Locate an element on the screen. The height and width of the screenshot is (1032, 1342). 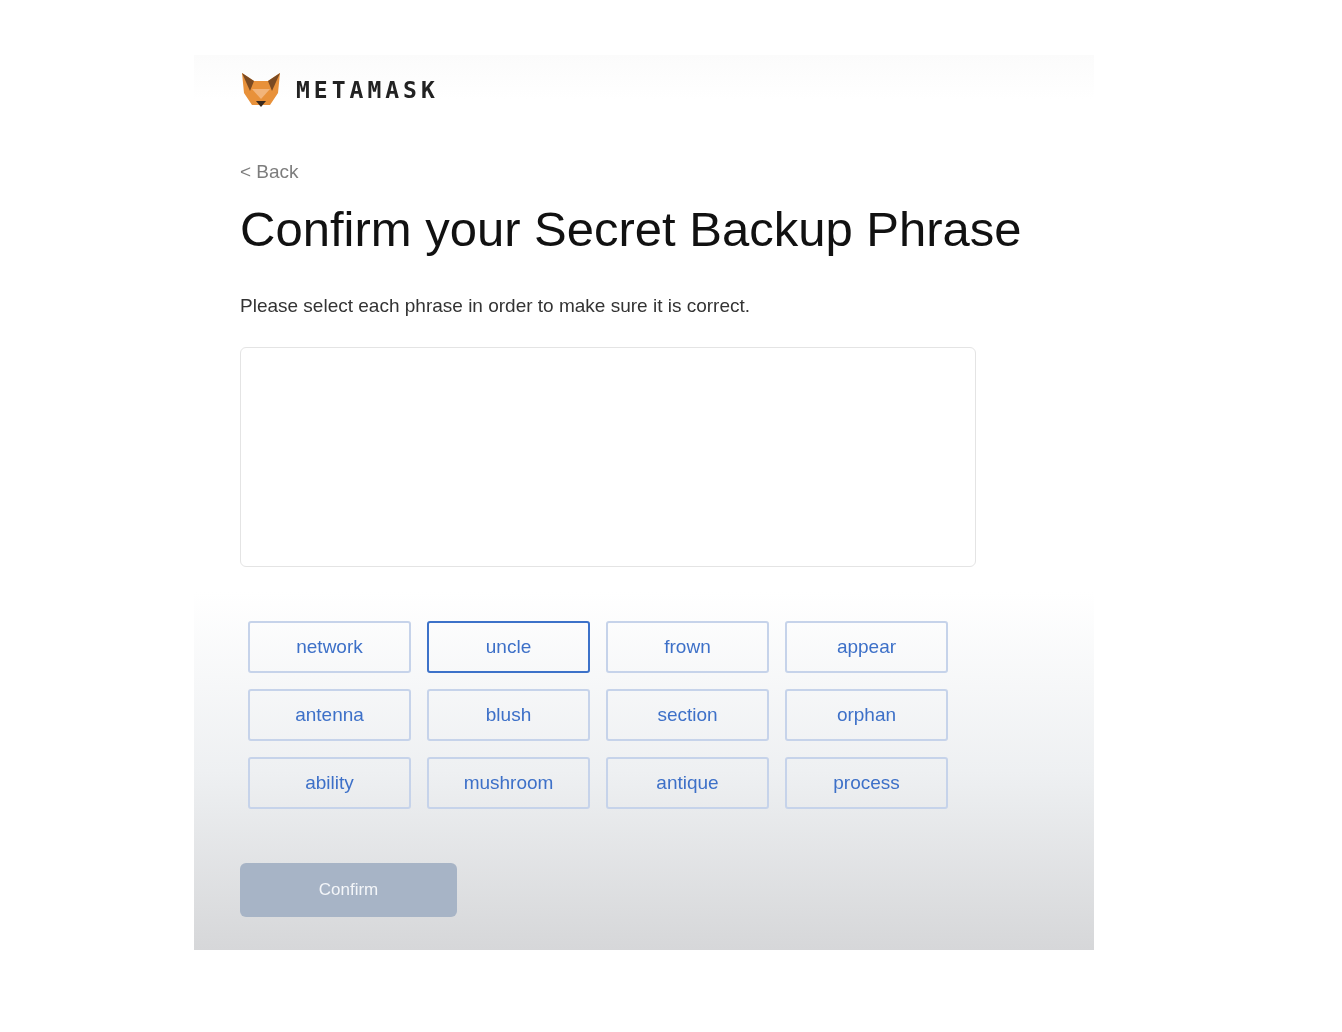
word-button: antenna is located at coordinates (329, 715).